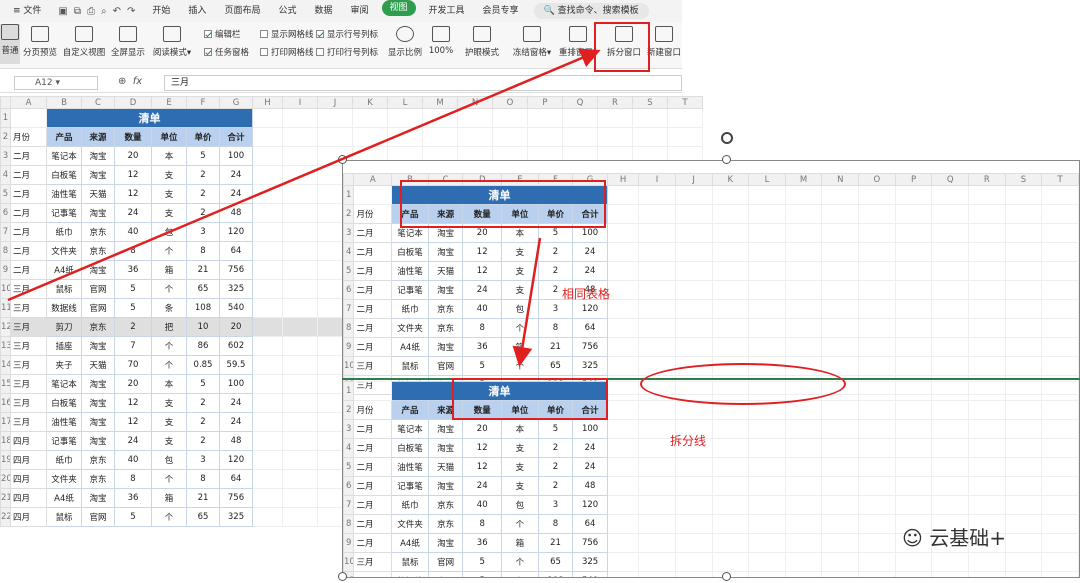  Describe the element at coordinates (912, 538) in the screenshot. I see `wechat-icon: ☺` at that location.